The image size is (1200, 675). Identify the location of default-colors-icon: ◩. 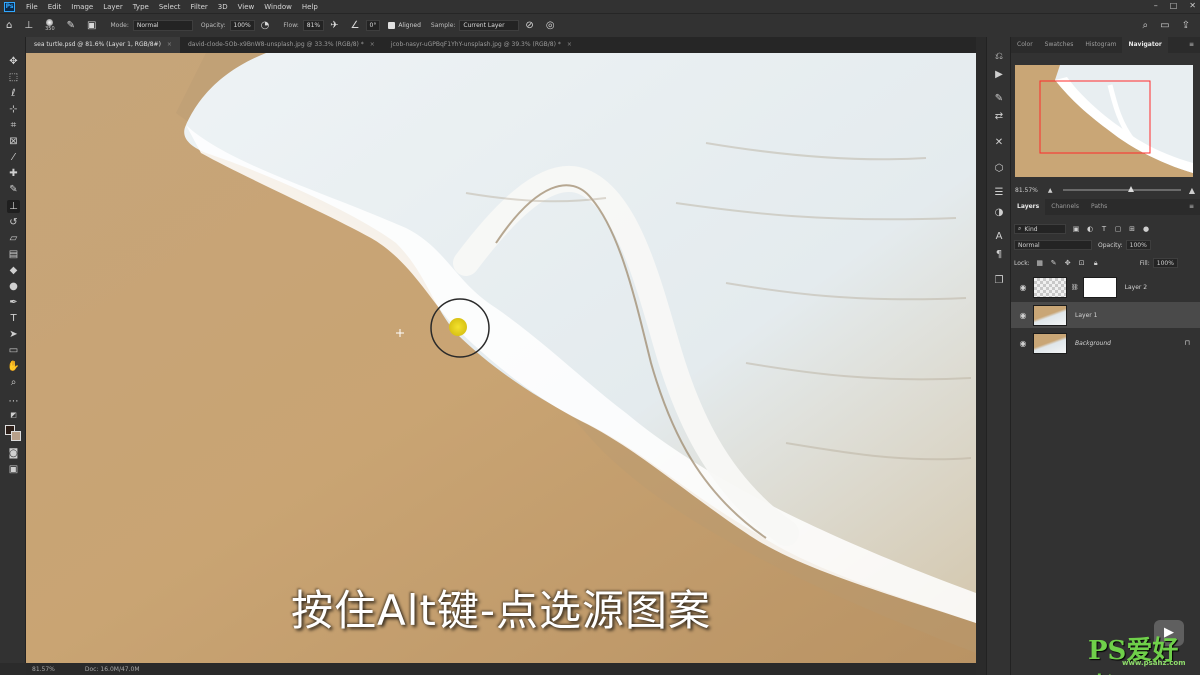
(13, 415).